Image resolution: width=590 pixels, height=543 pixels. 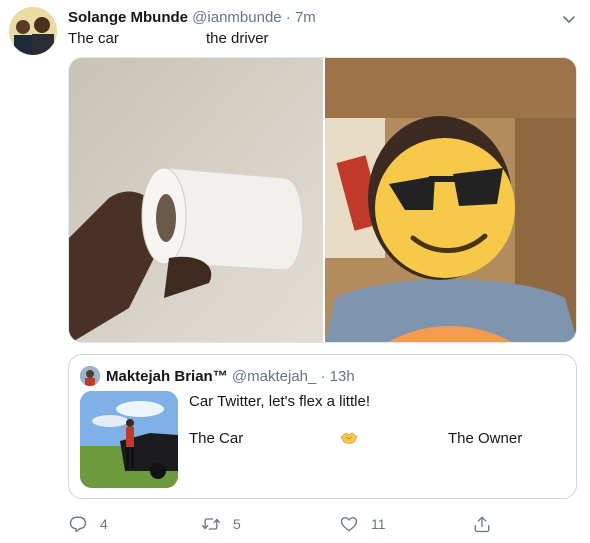 What do you see at coordinates (362, 524) in the screenshot?
I see `like-button: 11` at bounding box center [362, 524].